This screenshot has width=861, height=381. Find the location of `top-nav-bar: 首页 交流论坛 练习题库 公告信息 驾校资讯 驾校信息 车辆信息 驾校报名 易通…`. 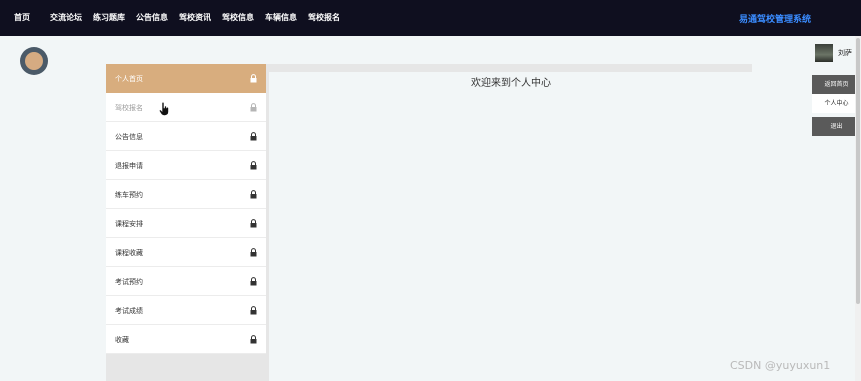

top-nav-bar: 首页 交流论坛 练习题库 公告信息 驾校资讯 驾校信息 车辆信息 驾校报名 易通… is located at coordinates (430, 18).